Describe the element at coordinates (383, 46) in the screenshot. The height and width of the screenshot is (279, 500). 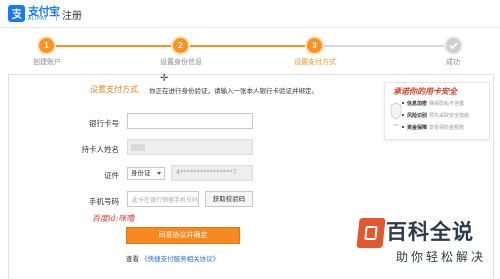
I see `progress-line-pending` at that location.